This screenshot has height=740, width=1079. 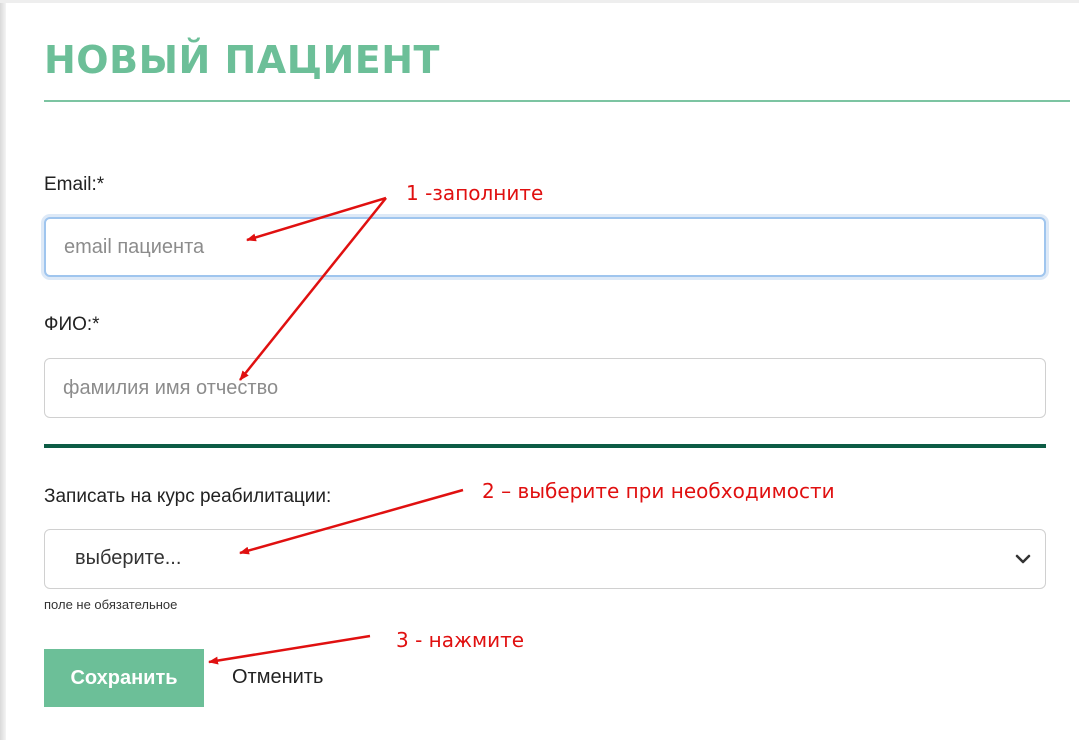 What do you see at coordinates (460, 640) in the screenshot?
I see `annotation-step-3: 3 - нажмите` at bounding box center [460, 640].